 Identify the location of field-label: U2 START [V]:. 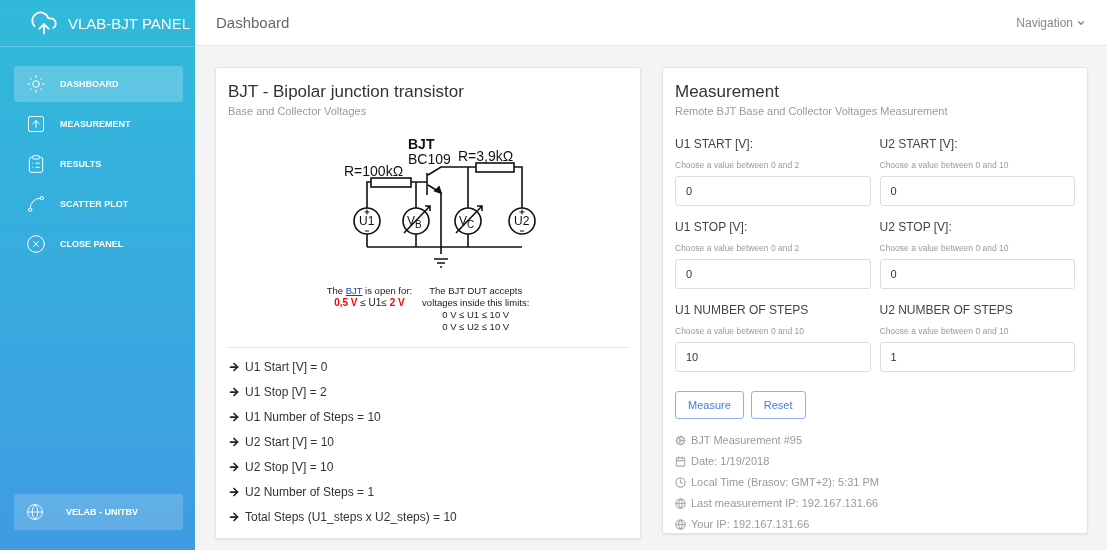
(919, 144).